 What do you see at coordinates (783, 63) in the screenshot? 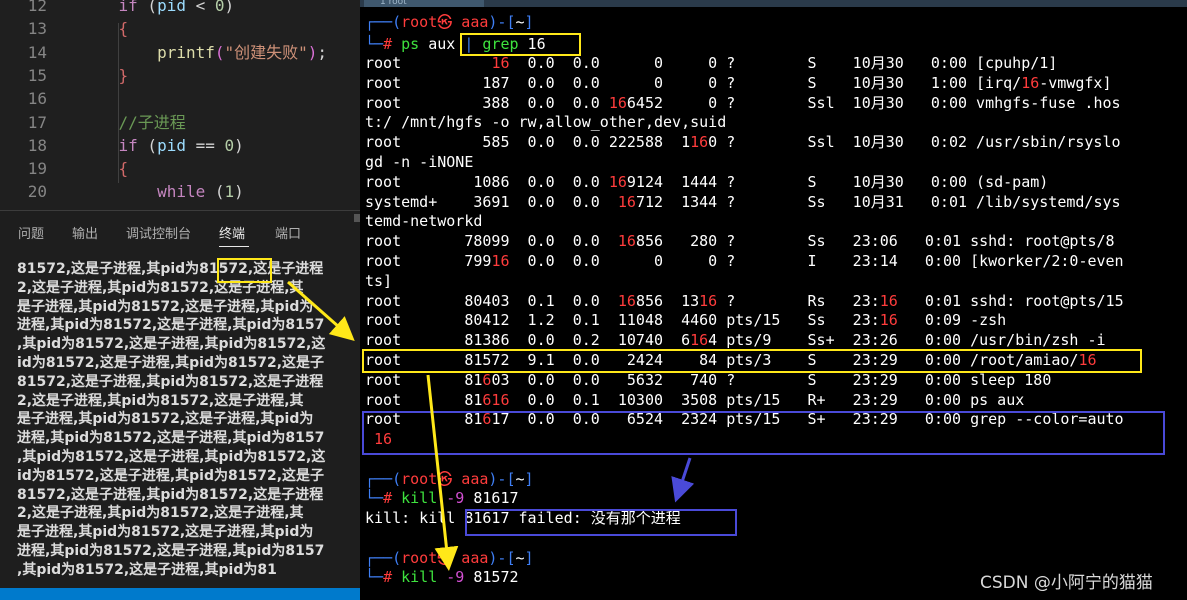
I see `ps-text: 0.0 0.0 0 0 ? S 10月30 0:00 [cpuhp/1]` at bounding box center [783, 63].